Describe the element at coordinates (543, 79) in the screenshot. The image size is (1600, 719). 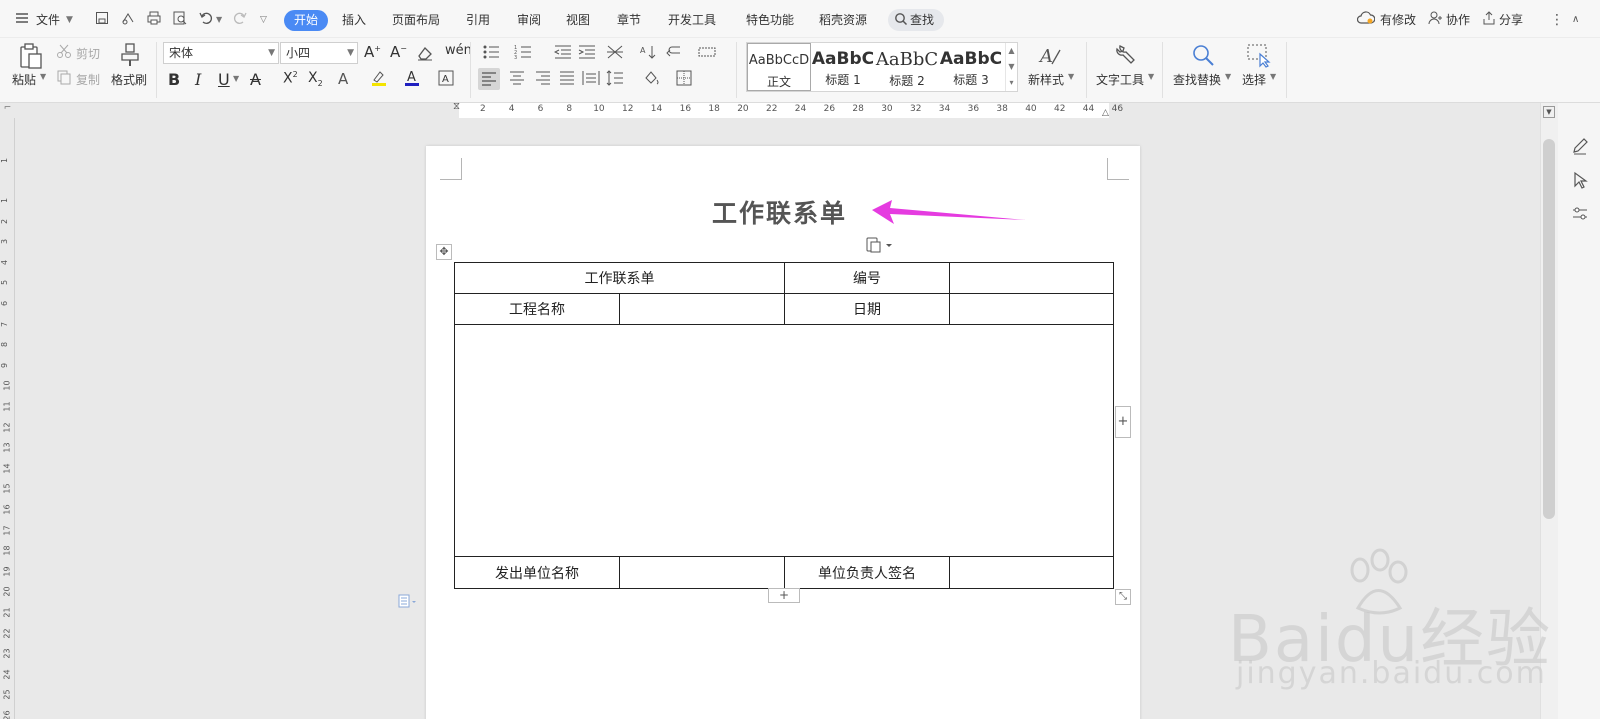
I see `align-right-icon` at that location.